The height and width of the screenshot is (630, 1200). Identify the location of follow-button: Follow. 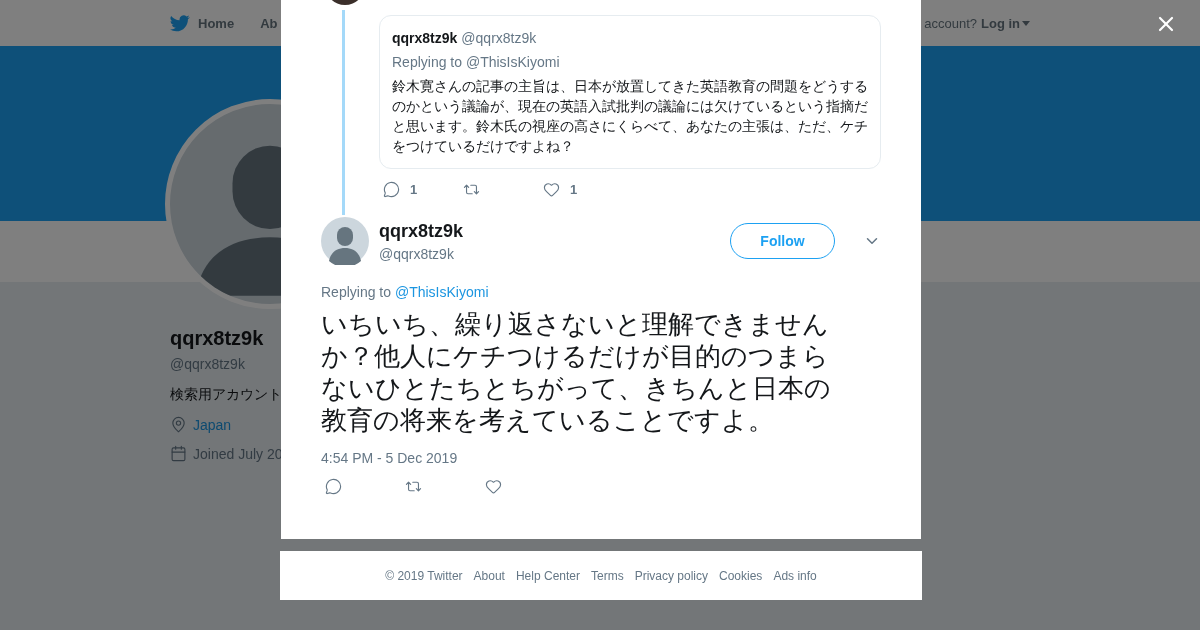
(782, 241).